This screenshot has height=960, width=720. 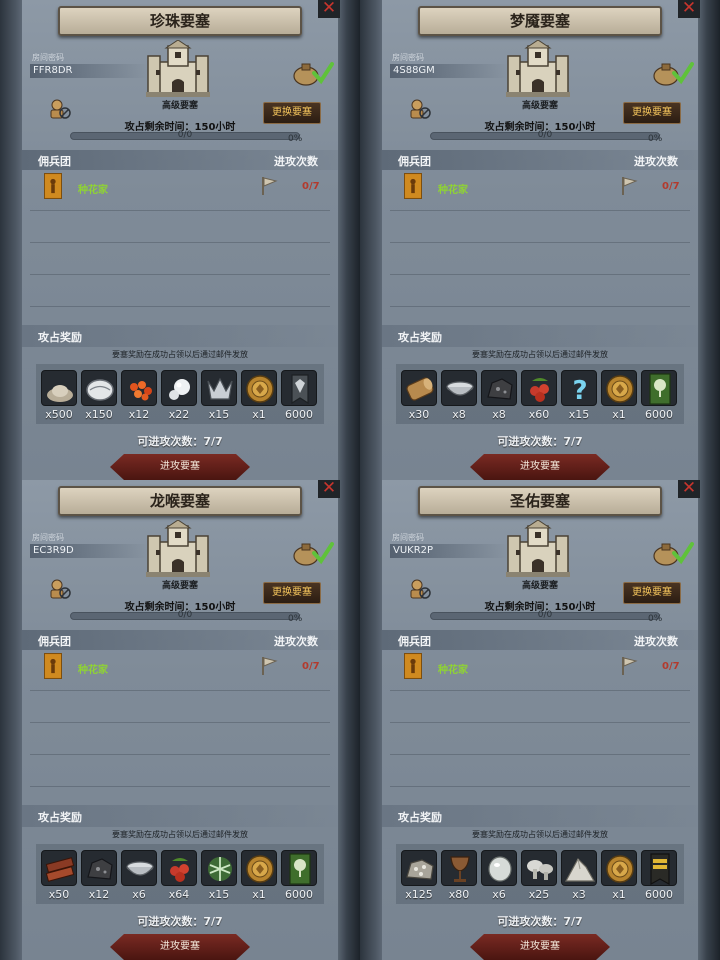 What do you see at coordinates (579, 395) in the screenshot?
I see `reward-item: ? x15` at bounding box center [579, 395].